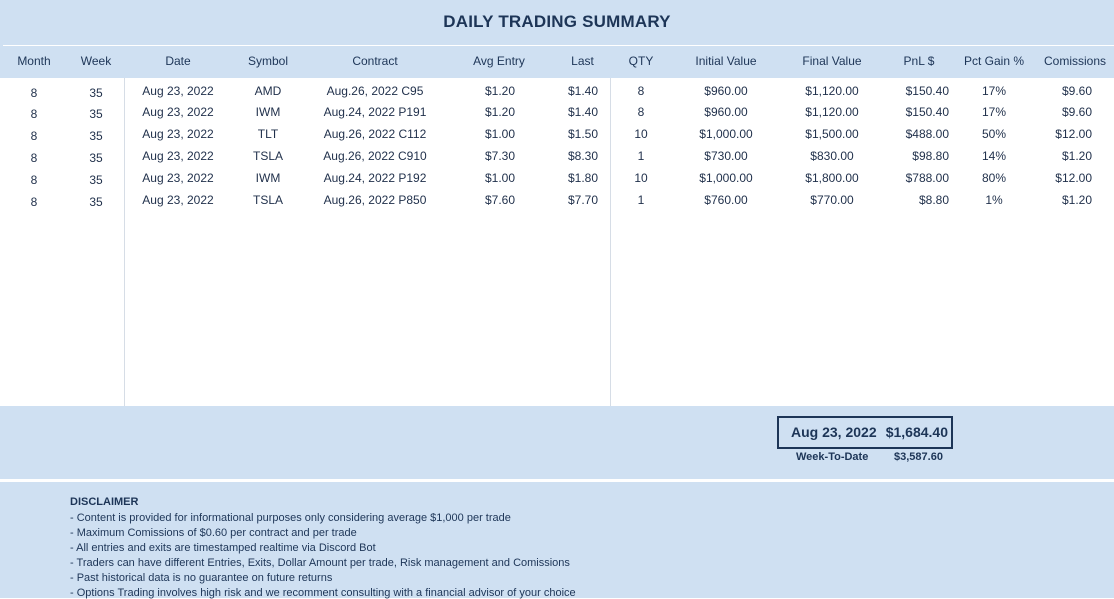 Image resolution: width=1114 pixels, height=599 pixels. What do you see at coordinates (375, 112) in the screenshot?
I see `cell-contract: Aug.24, 2022 P191` at bounding box center [375, 112].